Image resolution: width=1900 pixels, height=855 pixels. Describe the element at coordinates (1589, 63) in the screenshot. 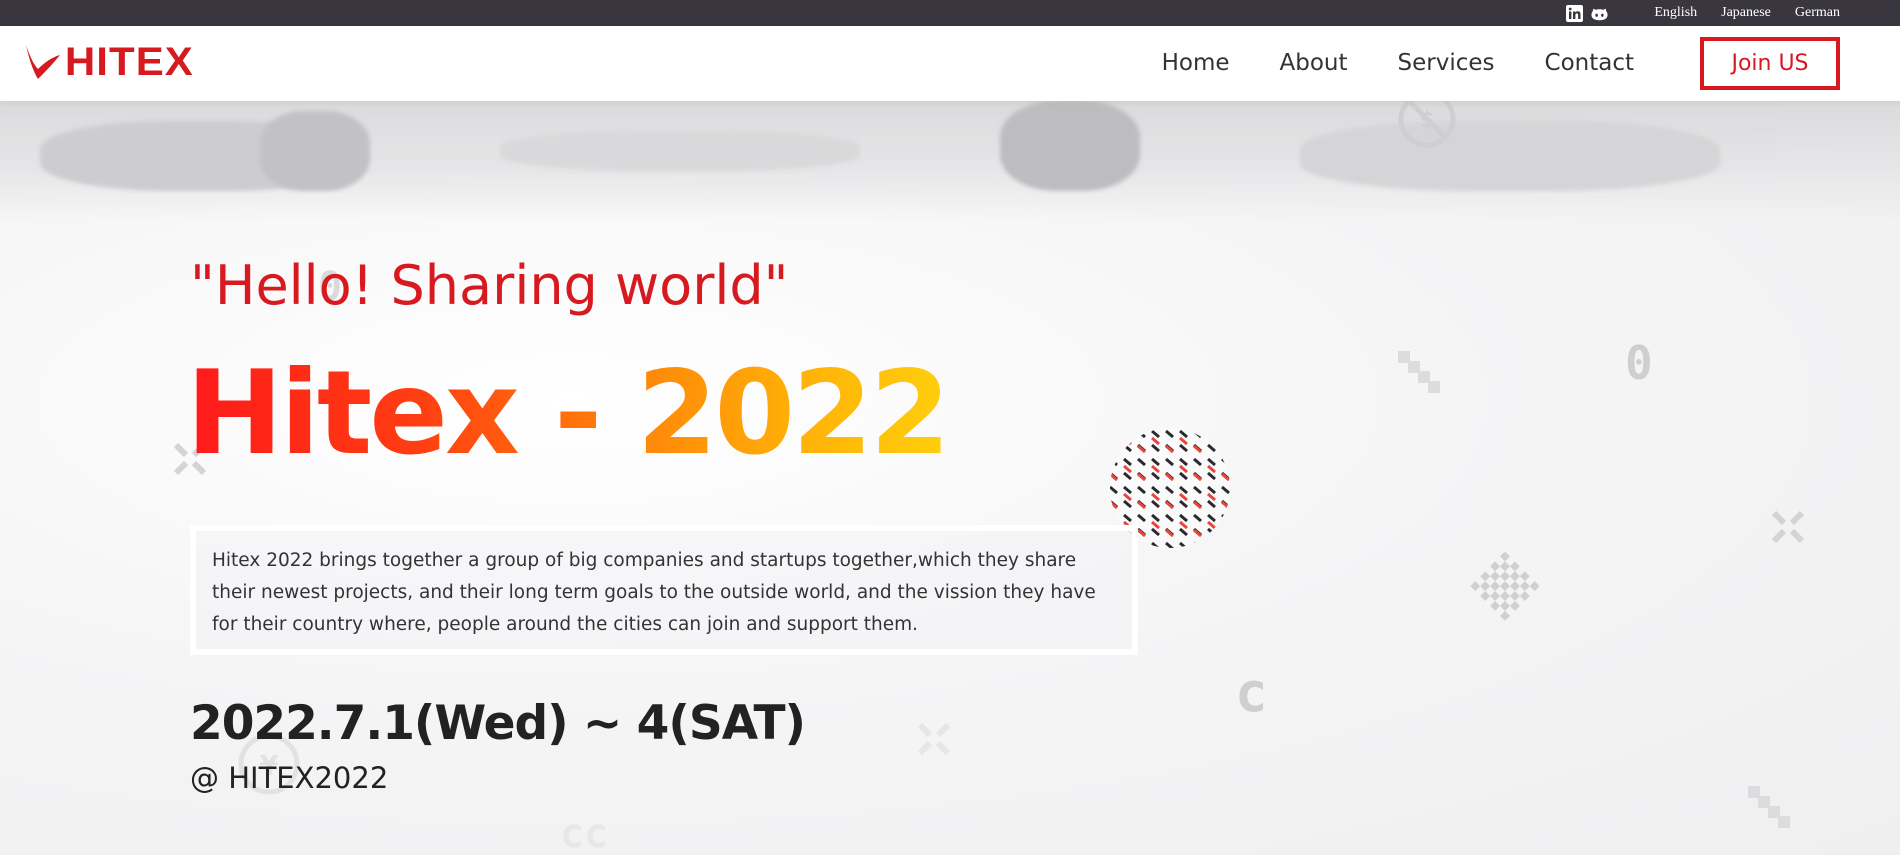

I see `nav-contact: Contact` at that location.